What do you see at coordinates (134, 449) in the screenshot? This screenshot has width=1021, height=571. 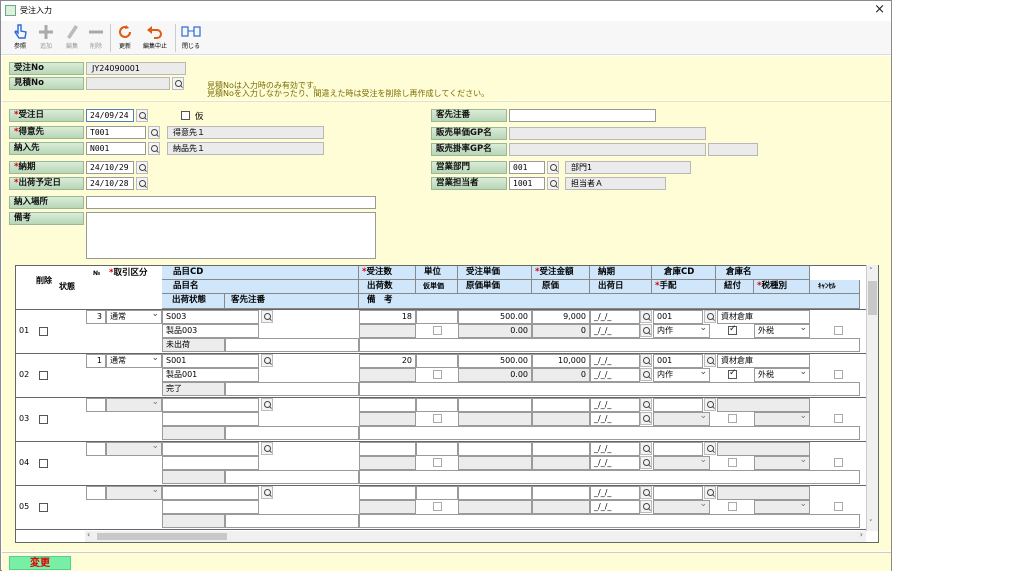 I see `trade-type-select` at bounding box center [134, 449].